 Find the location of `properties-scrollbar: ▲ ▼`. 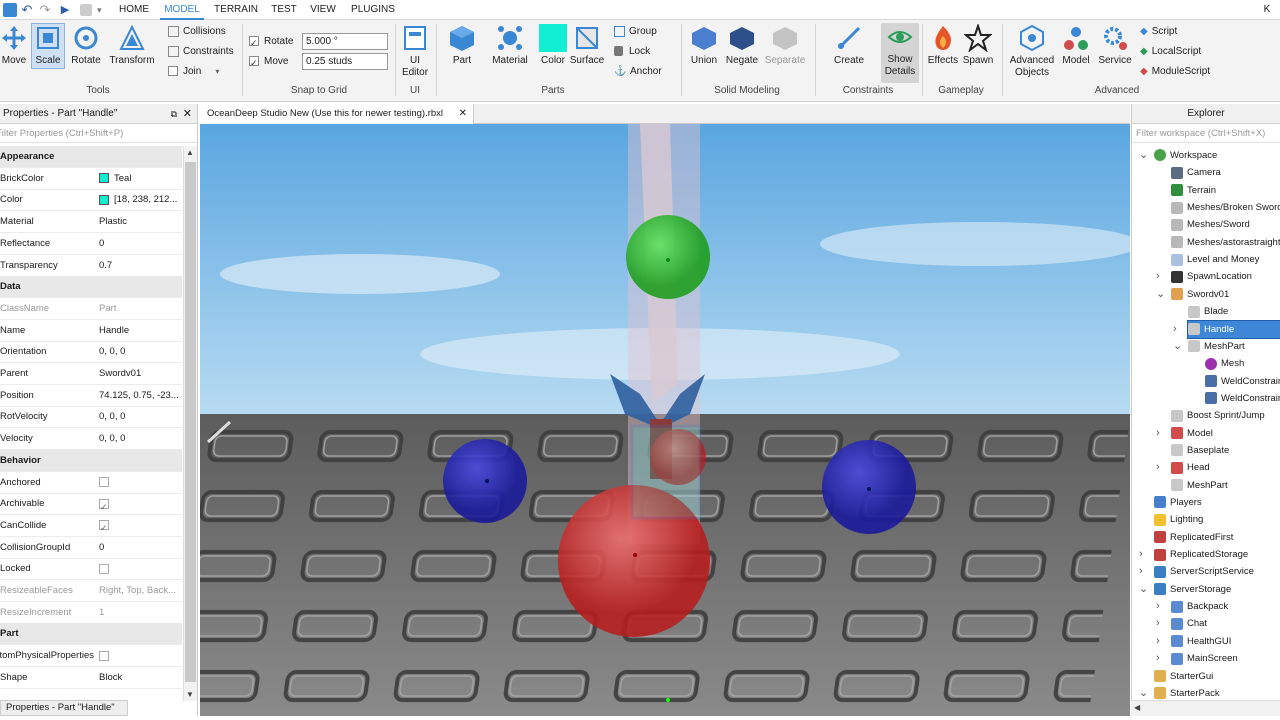

properties-scrollbar: ▲ ▼ is located at coordinates (190, 423).